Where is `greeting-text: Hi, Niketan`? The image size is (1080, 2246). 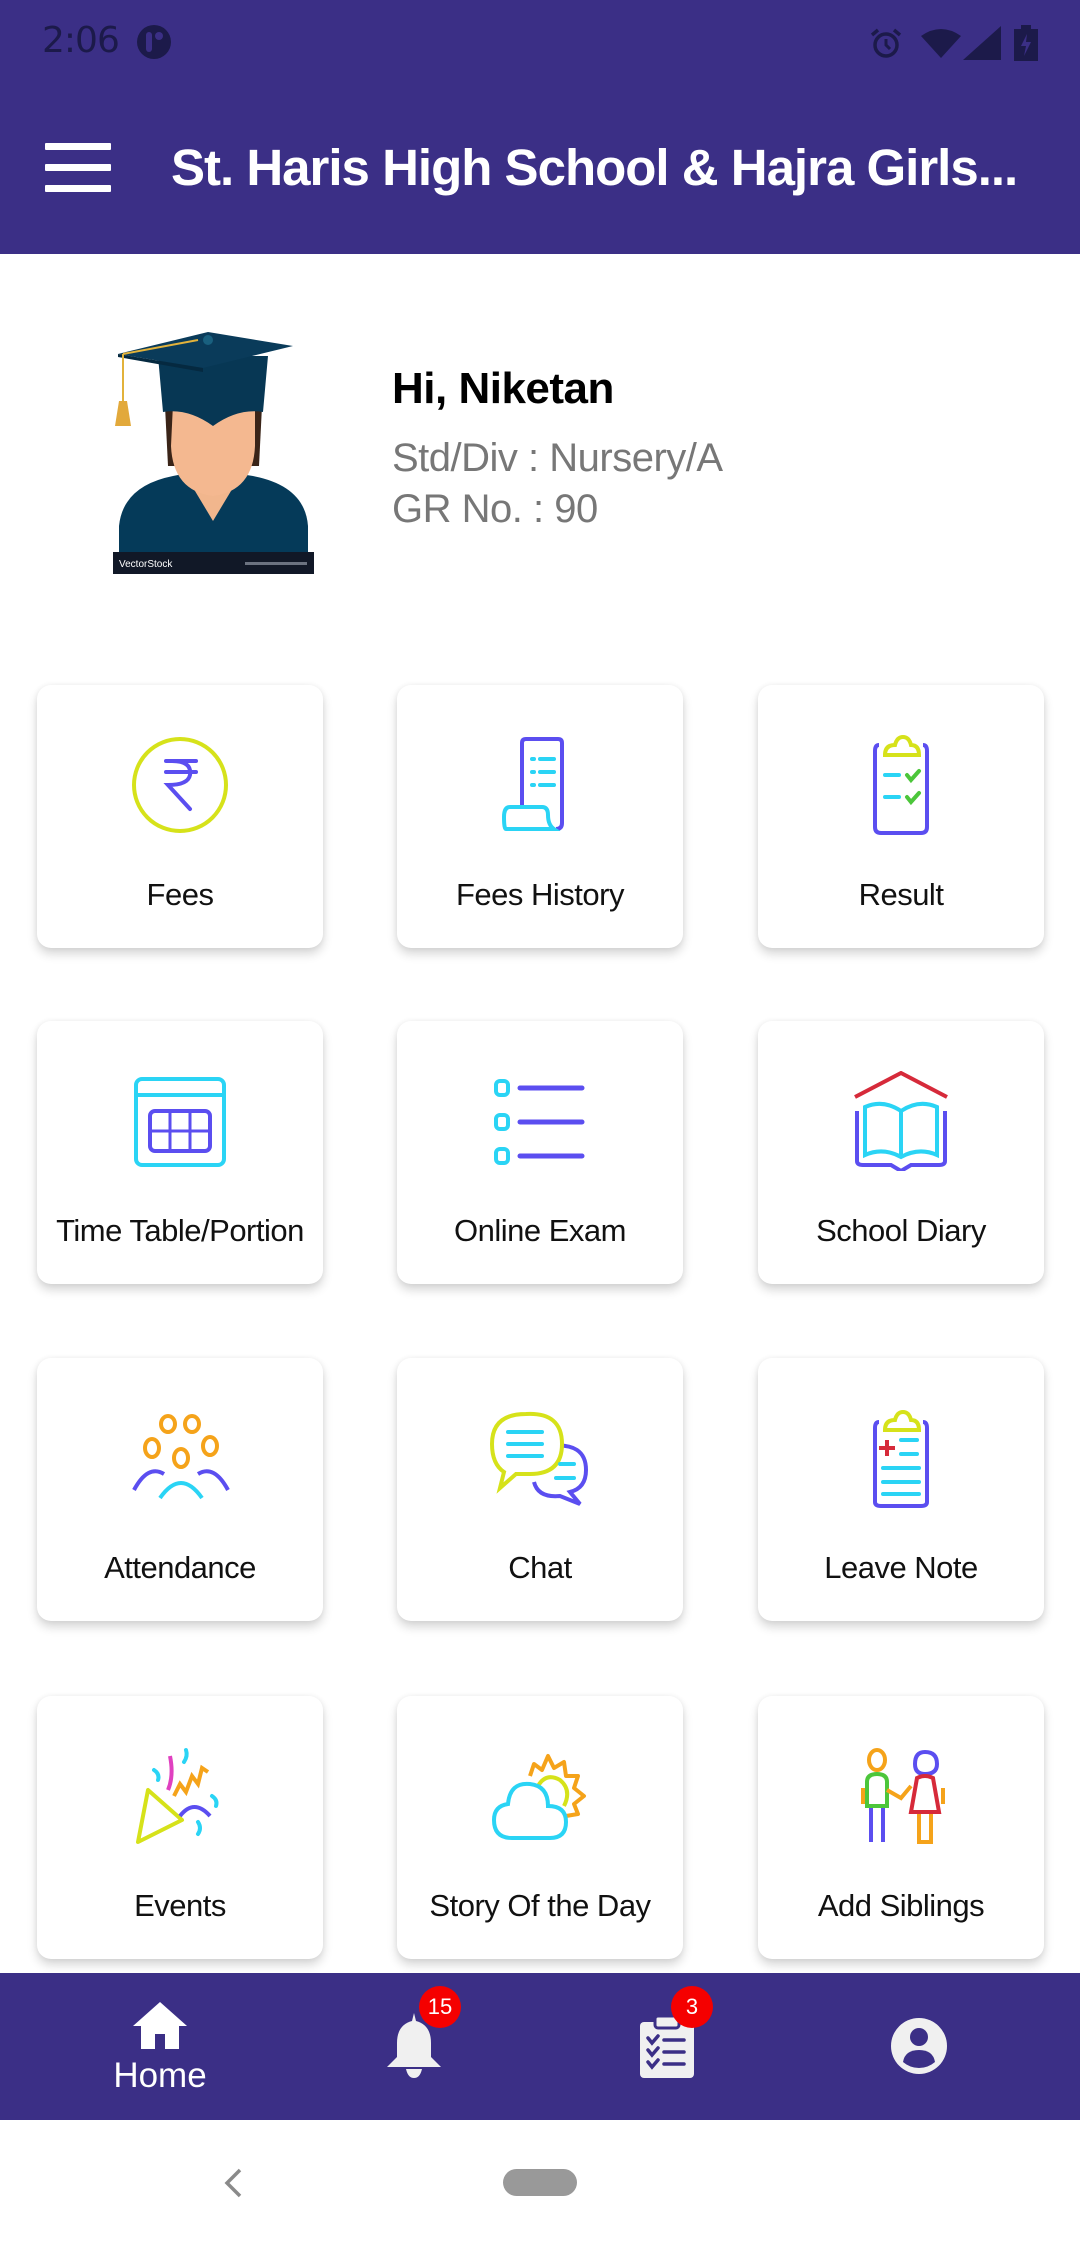 greeting-text: Hi, Niketan is located at coordinates (503, 388).